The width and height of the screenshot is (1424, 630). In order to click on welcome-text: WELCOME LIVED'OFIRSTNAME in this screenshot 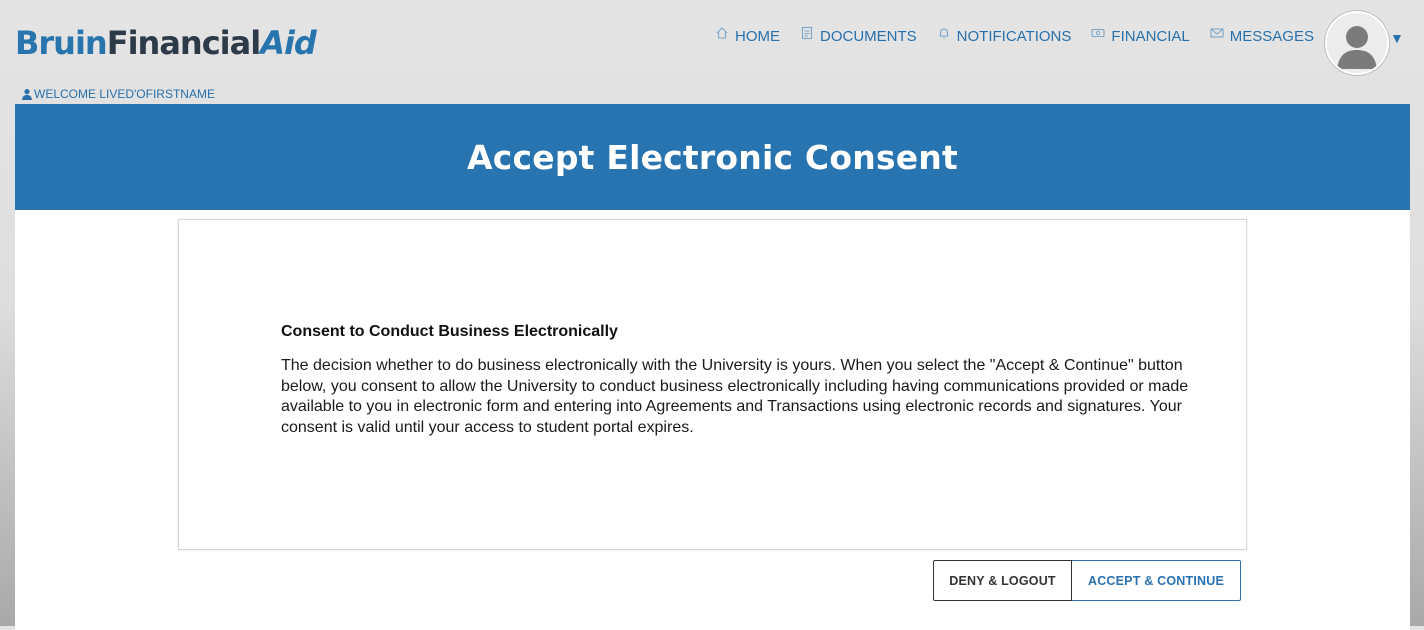, I will do `click(124, 94)`.